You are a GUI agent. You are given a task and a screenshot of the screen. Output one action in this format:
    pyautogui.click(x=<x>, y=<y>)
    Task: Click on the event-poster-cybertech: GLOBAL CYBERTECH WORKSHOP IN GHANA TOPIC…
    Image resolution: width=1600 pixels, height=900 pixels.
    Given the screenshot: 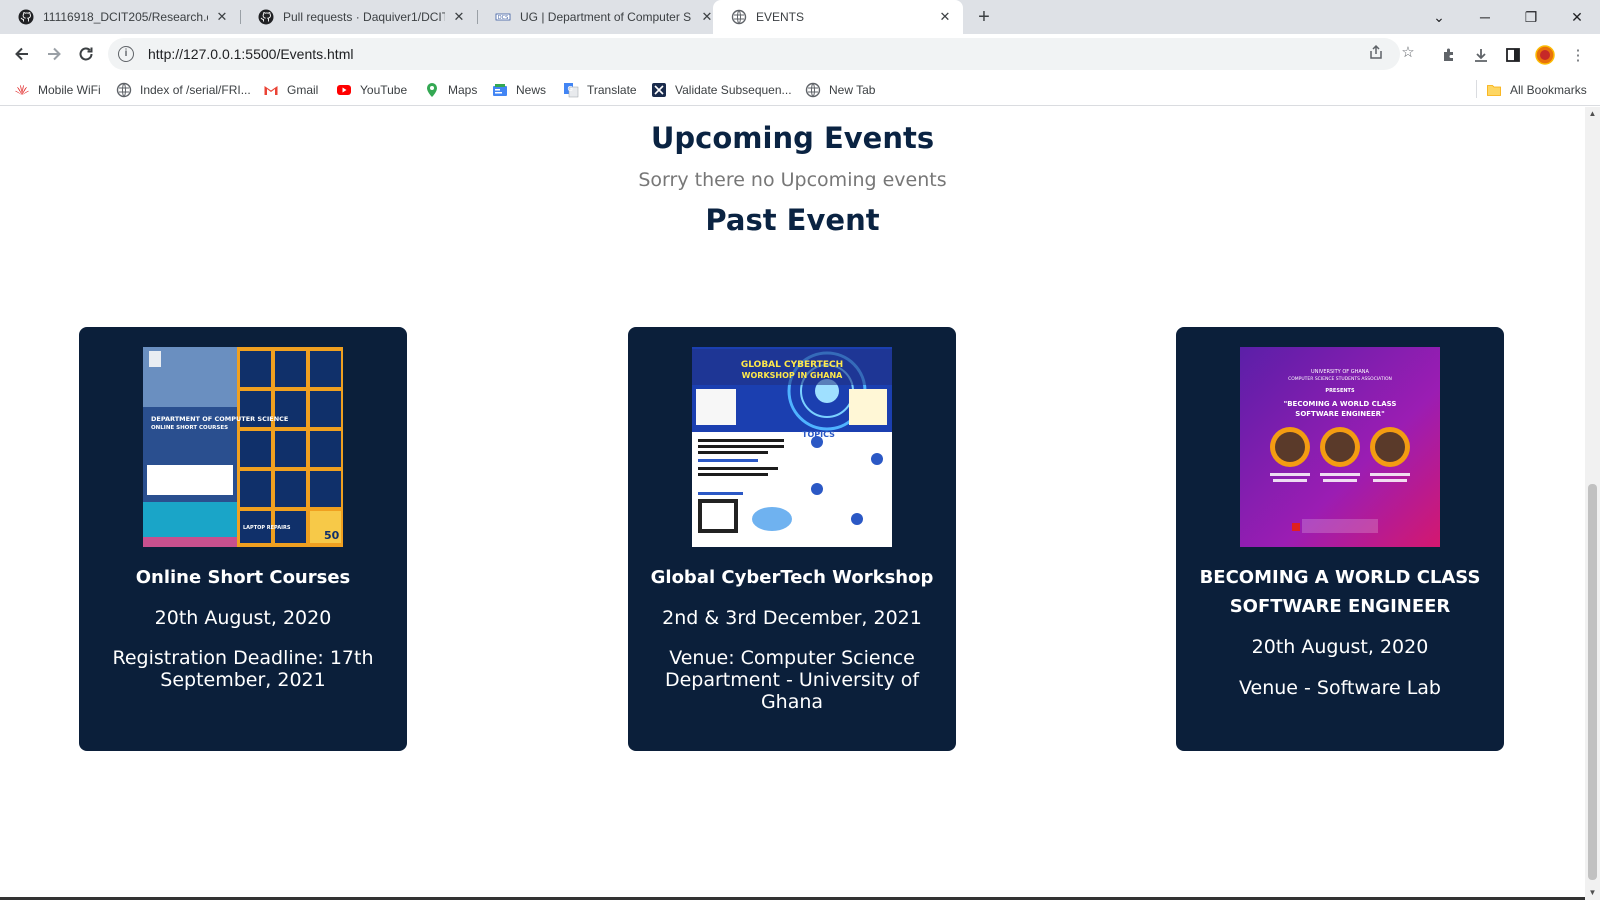 What is the action you would take?
    pyautogui.click(x=792, y=447)
    